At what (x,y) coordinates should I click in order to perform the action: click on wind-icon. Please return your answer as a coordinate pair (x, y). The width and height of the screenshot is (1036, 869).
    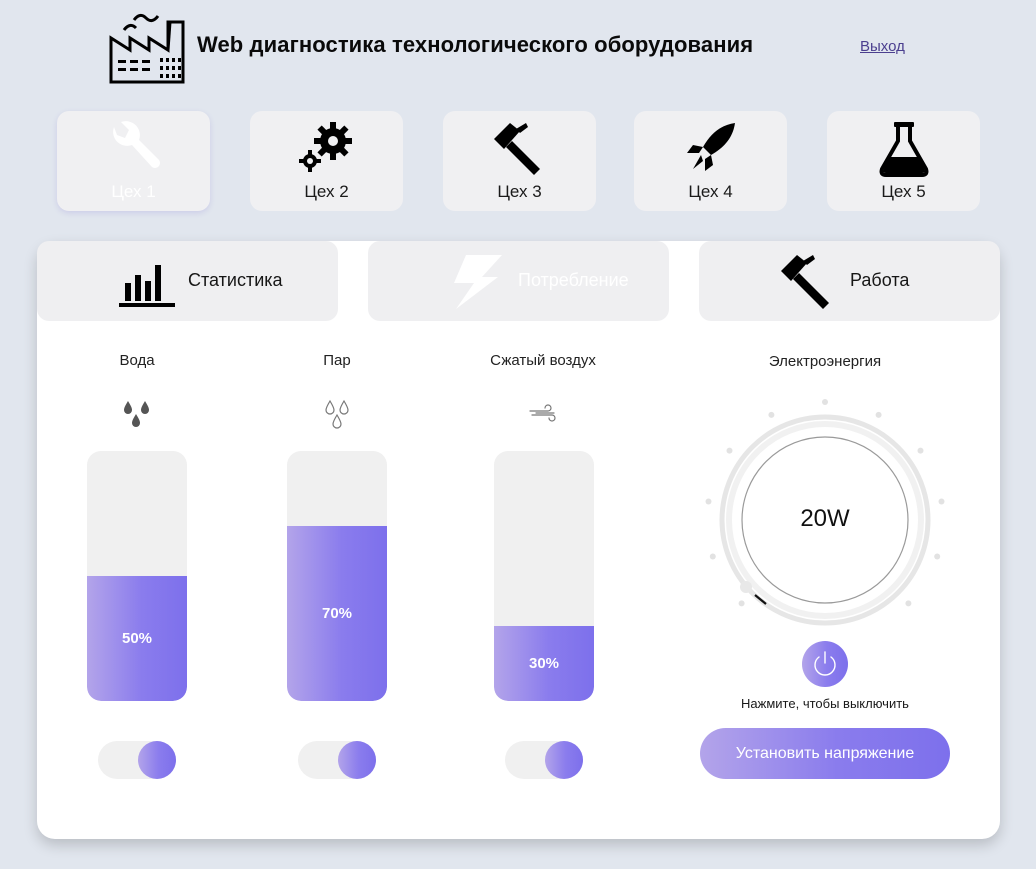
    Looking at the image, I should click on (543, 415).